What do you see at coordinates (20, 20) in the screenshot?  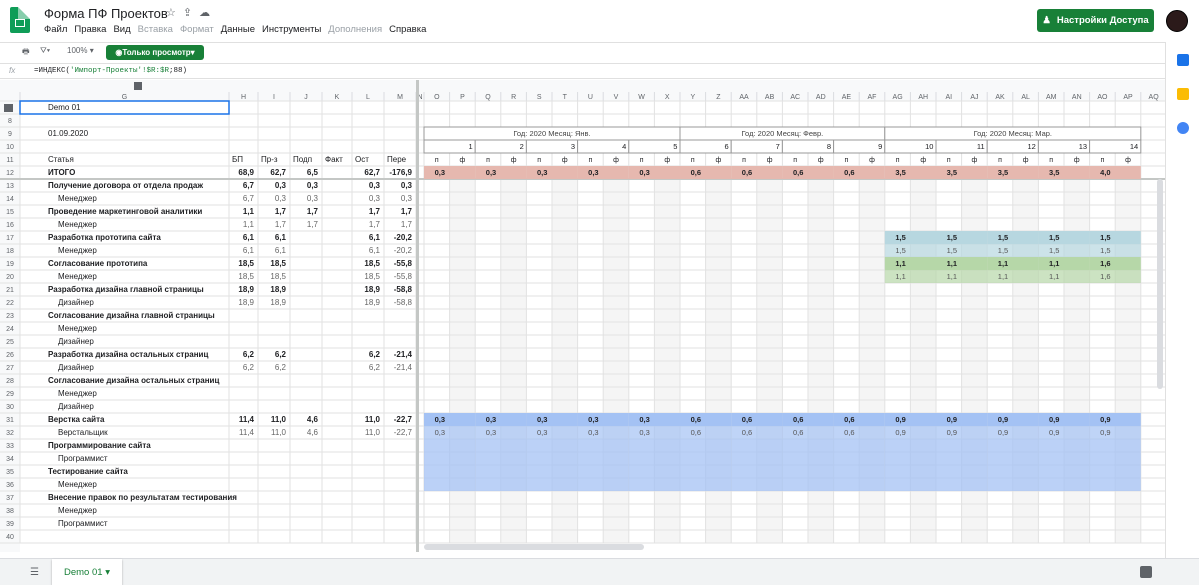 I see `sheets-logo-icon` at bounding box center [20, 20].